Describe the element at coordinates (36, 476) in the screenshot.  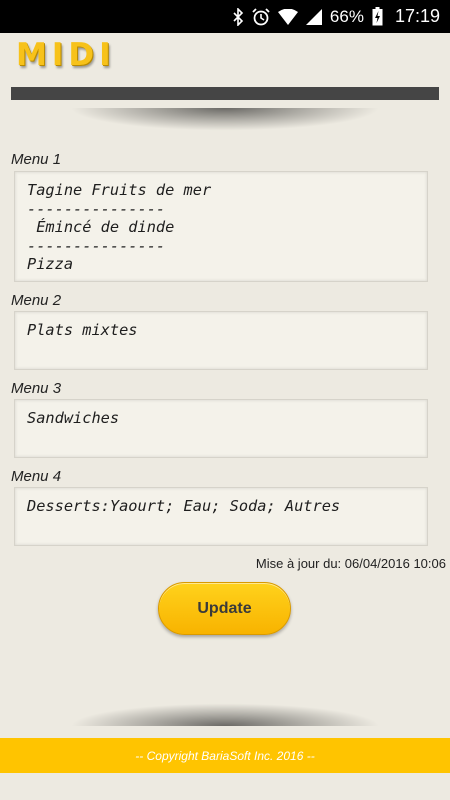
I see `menu-4-label: Menu 4` at that location.